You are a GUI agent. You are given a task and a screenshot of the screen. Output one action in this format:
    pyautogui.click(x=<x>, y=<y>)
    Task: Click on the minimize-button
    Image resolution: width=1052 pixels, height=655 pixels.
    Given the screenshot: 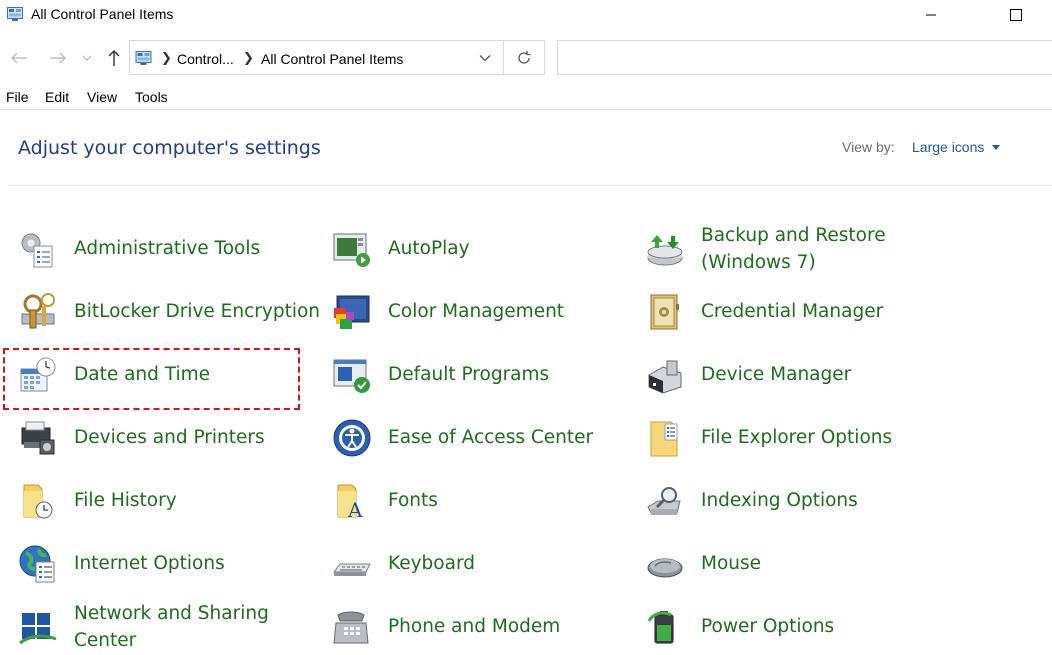 What is the action you would take?
    pyautogui.click(x=931, y=15)
    